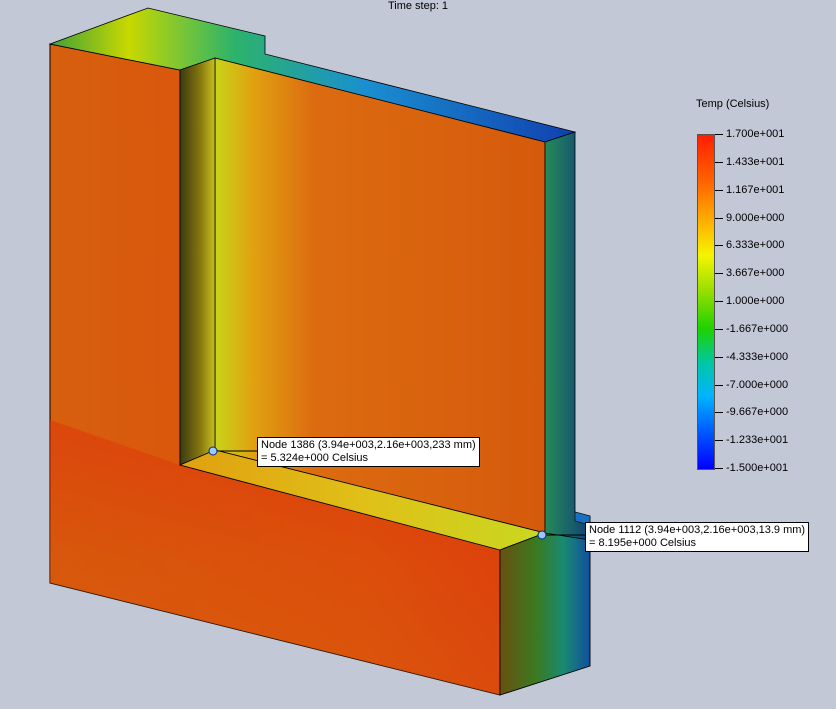 Image resolution: width=836 pixels, height=709 pixels. What do you see at coordinates (213, 451) in the screenshot?
I see `probe-1386-marker` at bounding box center [213, 451].